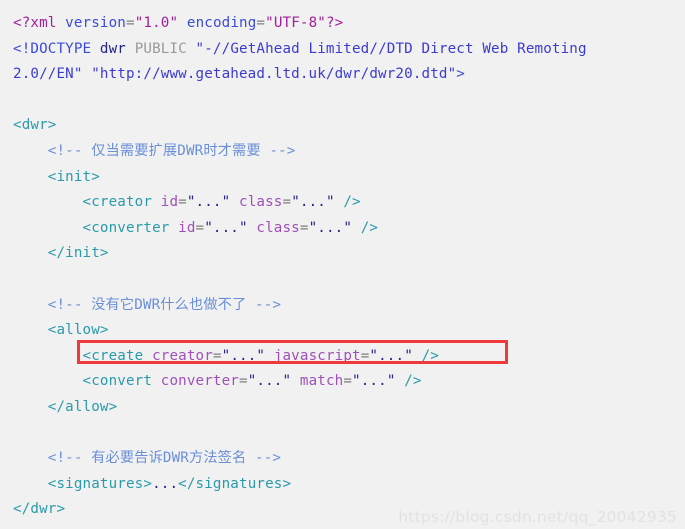  I want to click on code-line: <init>, so click(349, 178).